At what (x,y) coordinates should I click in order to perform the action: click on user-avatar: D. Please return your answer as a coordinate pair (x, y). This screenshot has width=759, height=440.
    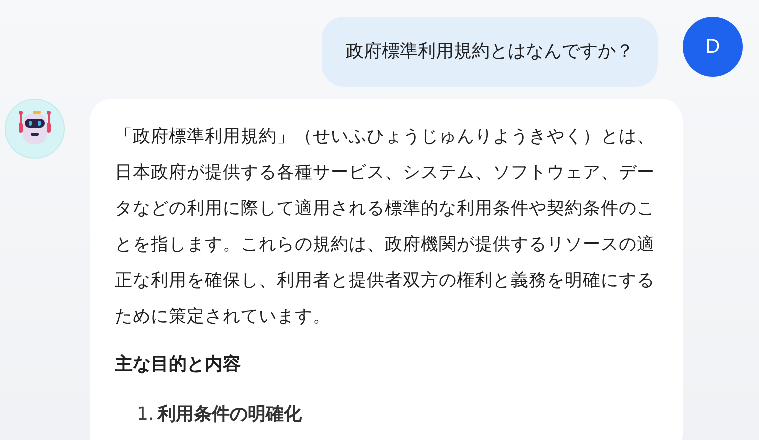
    Looking at the image, I should click on (713, 47).